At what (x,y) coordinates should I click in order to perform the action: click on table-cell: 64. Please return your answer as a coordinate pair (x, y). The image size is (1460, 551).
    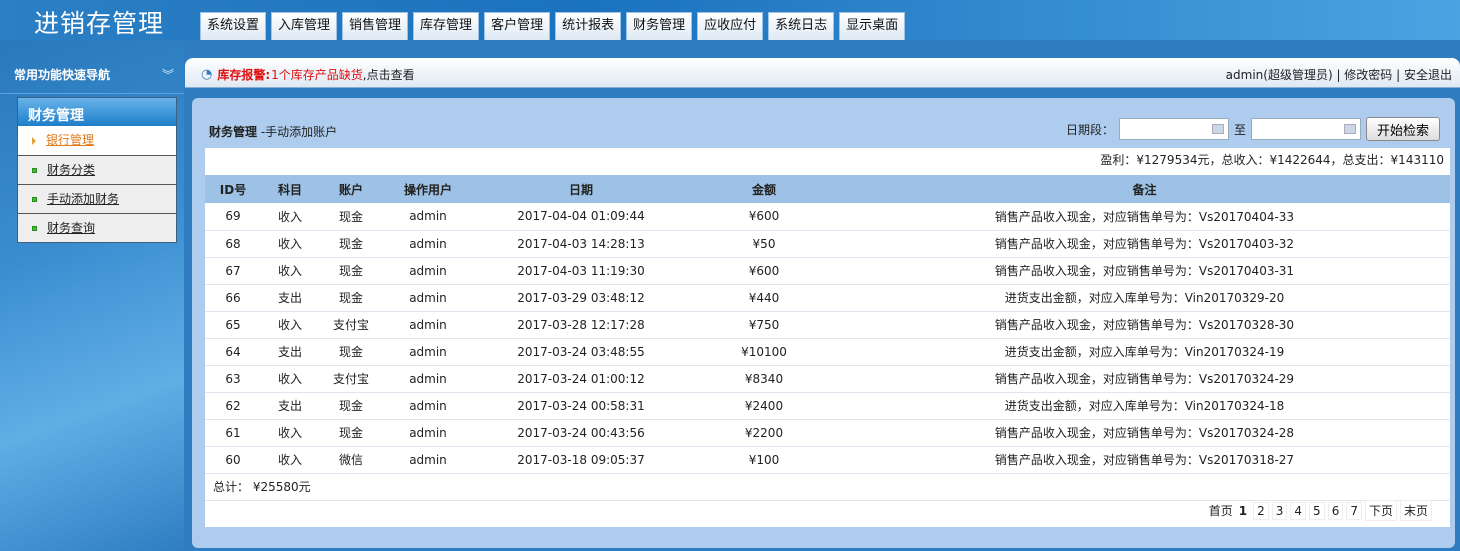
    Looking at the image, I should click on (233, 352).